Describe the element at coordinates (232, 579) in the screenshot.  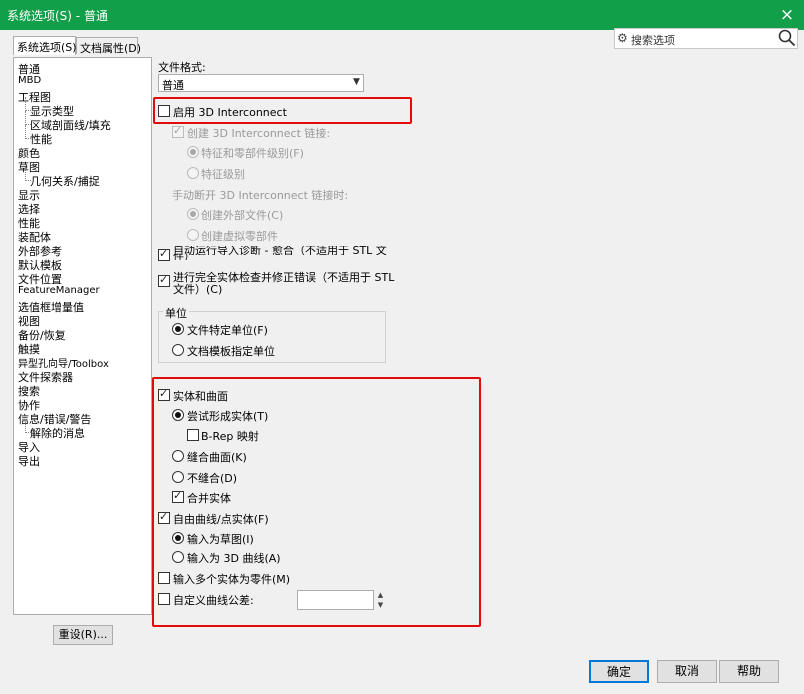
I see `multi-body-part-label: 输入多个实体为零件(M)` at that location.